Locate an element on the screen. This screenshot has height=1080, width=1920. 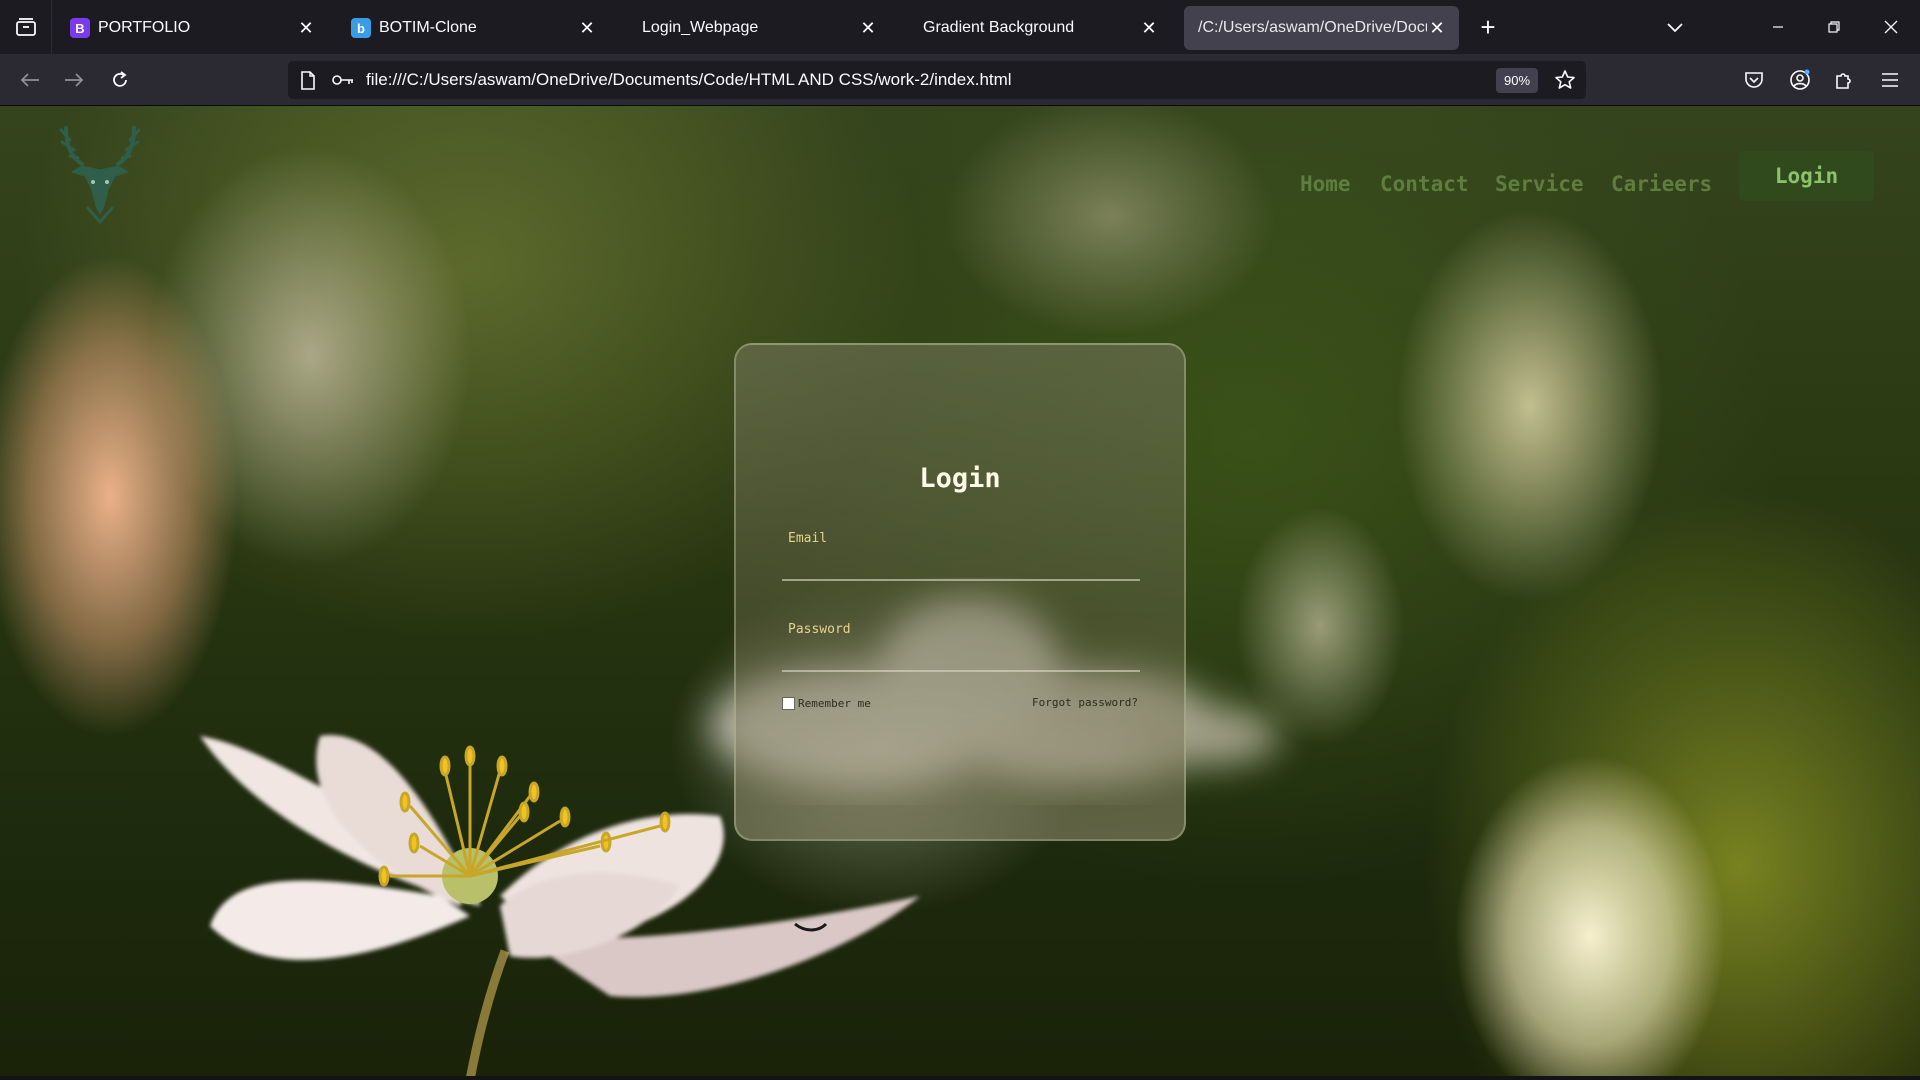
pocket-button is located at coordinates (1754, 80).